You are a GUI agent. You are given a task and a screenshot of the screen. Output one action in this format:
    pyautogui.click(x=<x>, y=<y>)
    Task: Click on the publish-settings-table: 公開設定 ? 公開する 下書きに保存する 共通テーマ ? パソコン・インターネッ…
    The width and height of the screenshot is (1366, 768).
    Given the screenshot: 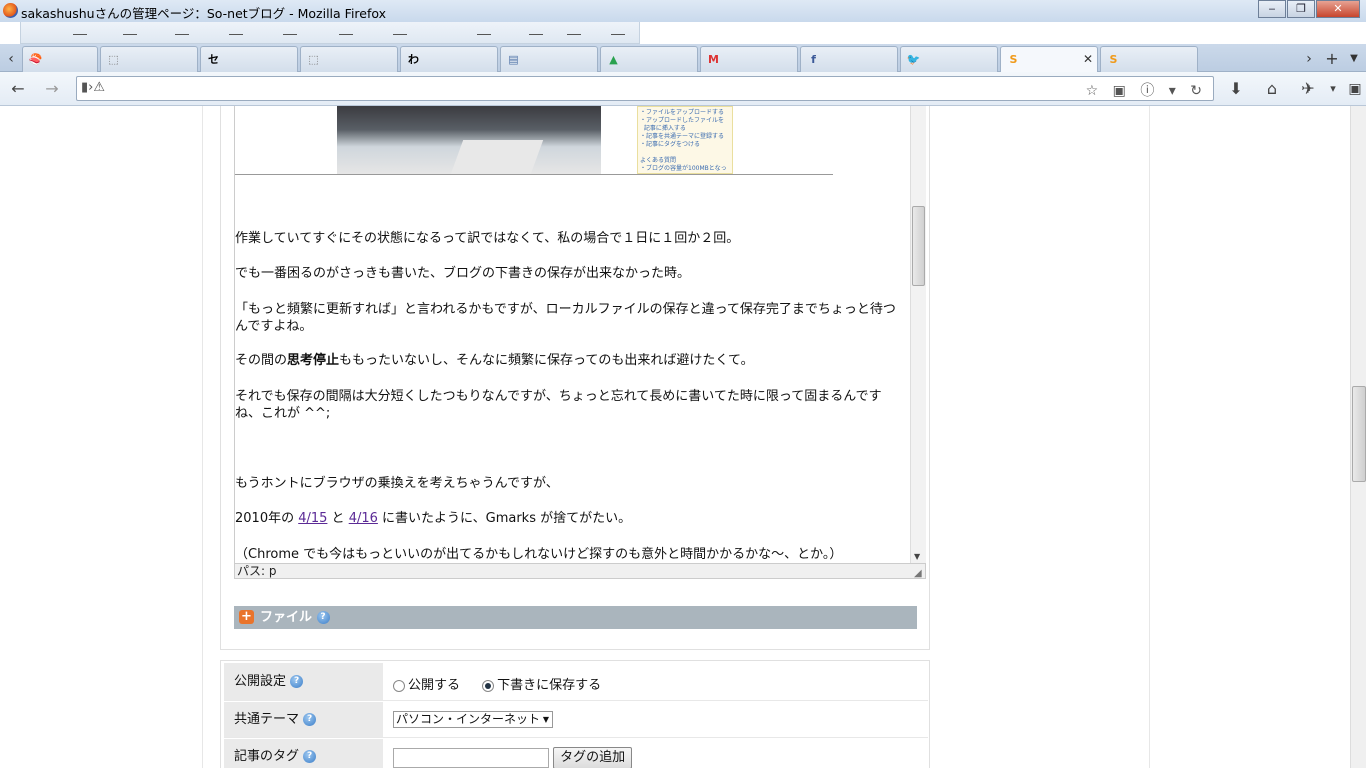 What is the action you would take?
    pyautogui.click(x=575, y=714)
    